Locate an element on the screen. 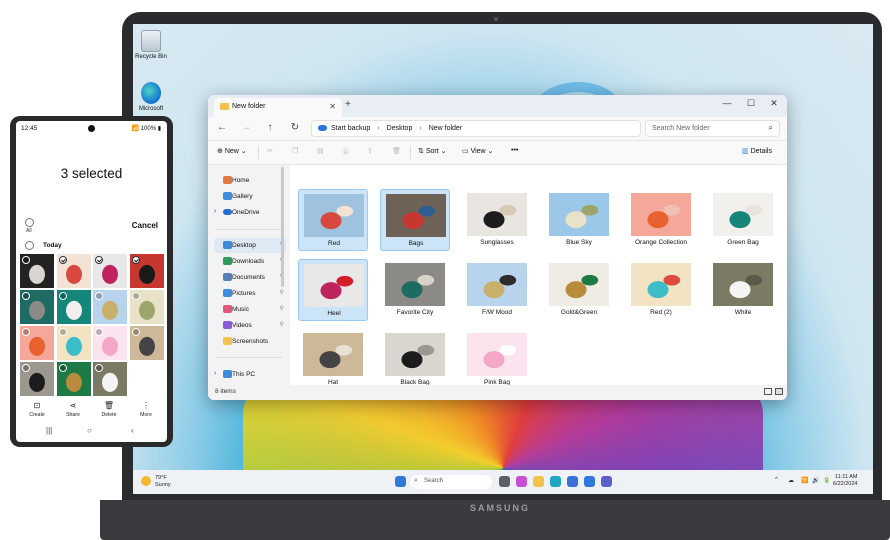 The width and height of the screenshot is (890, 540). desktop-icon-microsoft-edge: Microsoft is located at coordinates (151, 97).